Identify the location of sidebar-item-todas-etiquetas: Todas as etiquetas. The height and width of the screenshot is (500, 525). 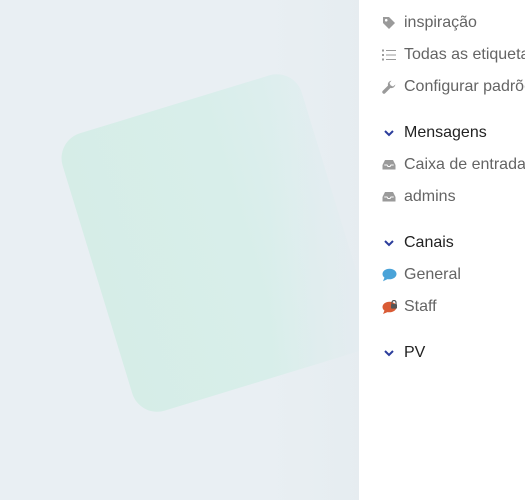
(442, 55).